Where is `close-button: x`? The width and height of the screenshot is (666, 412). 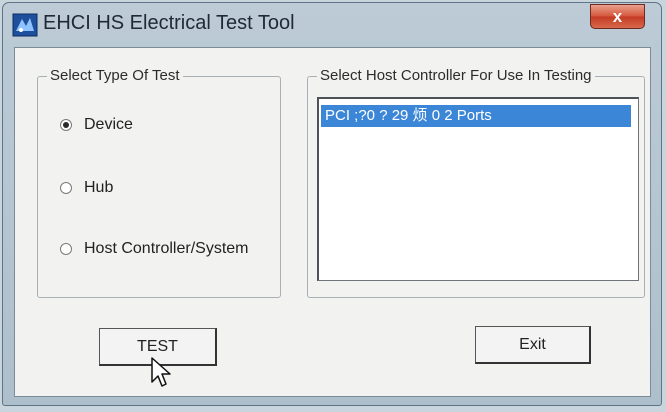 close-button: x is located at coordinates (617, 16).